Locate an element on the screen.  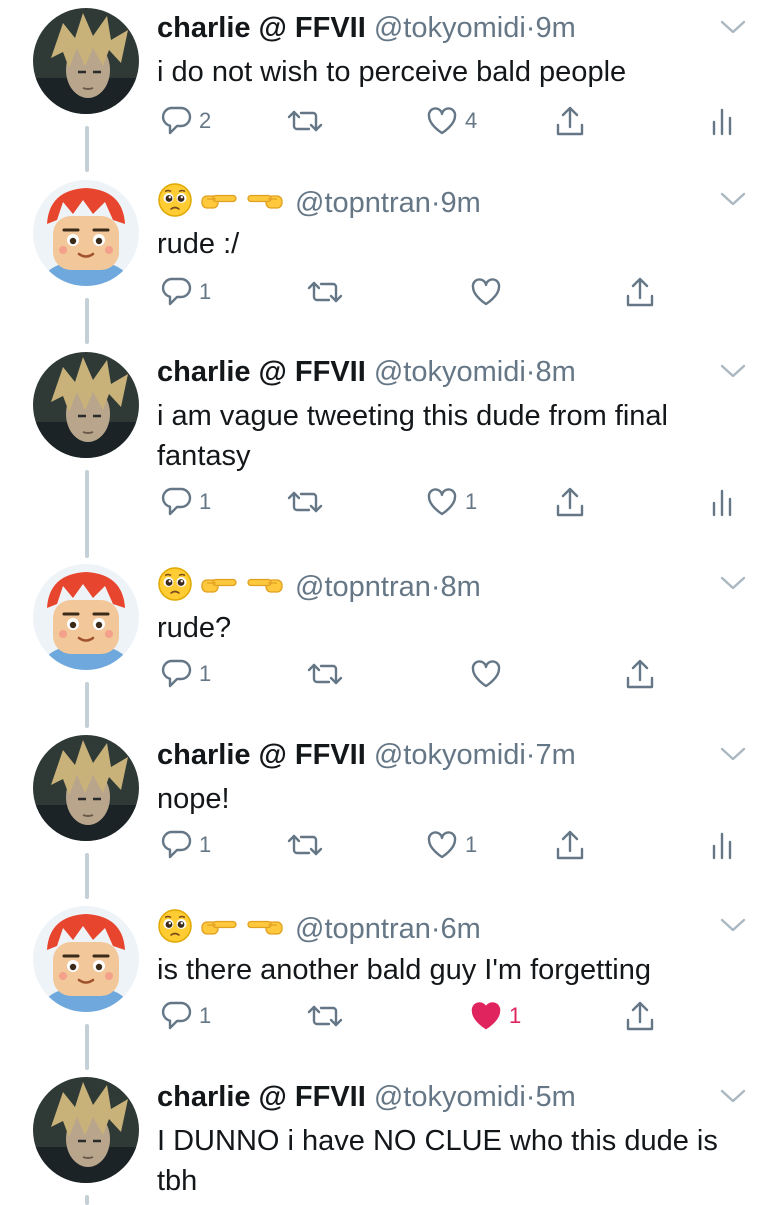
tweet-text: is there another bald guy I'm forgetting is located at coordinates (404, 970).